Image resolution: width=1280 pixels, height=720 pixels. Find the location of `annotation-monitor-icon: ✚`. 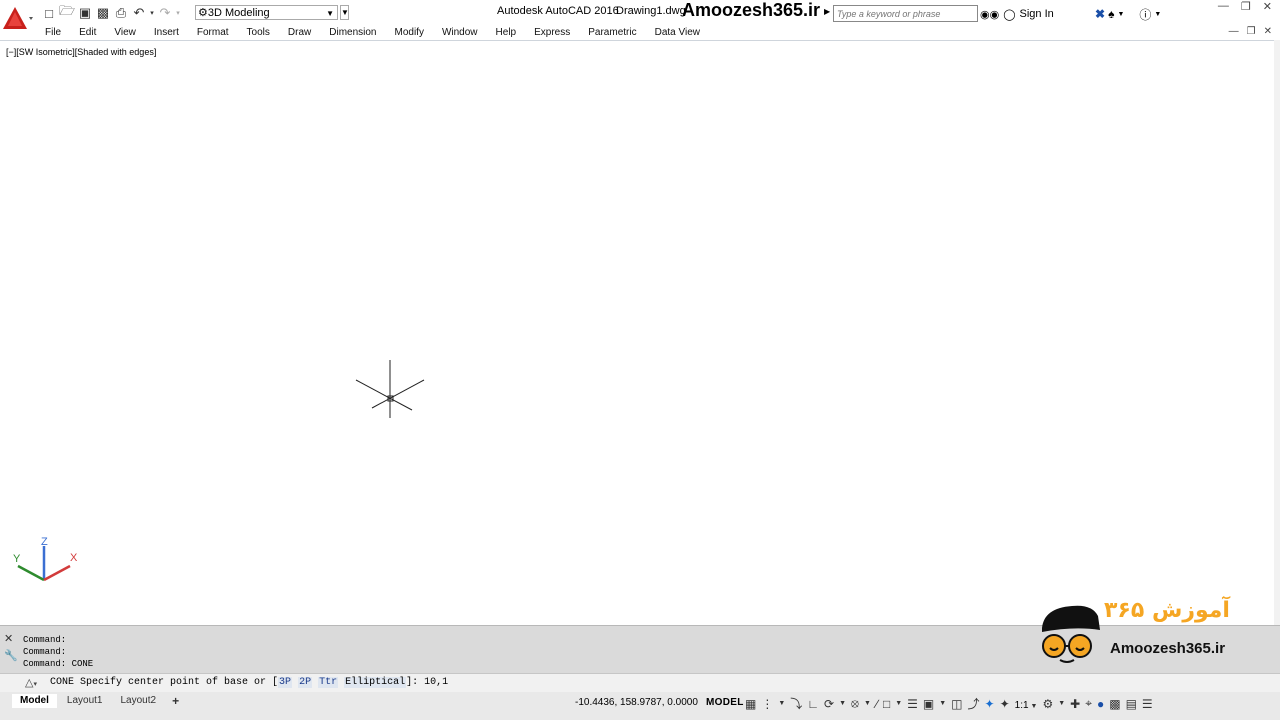

annotation-monitor-icon: ✚ is located at coordinates (1075, 704).